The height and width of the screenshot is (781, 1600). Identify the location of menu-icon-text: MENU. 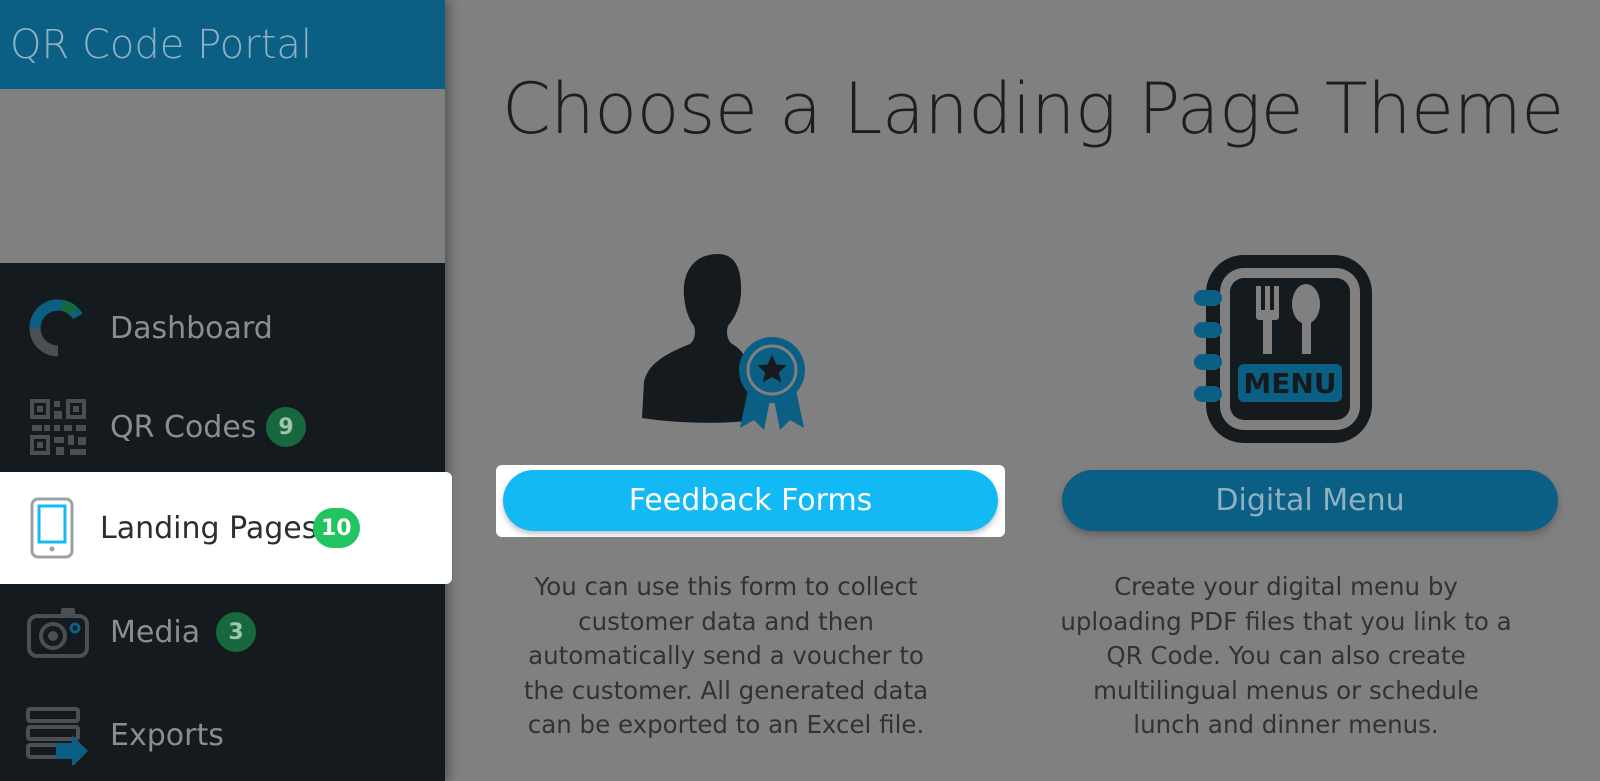
(1289, 383).